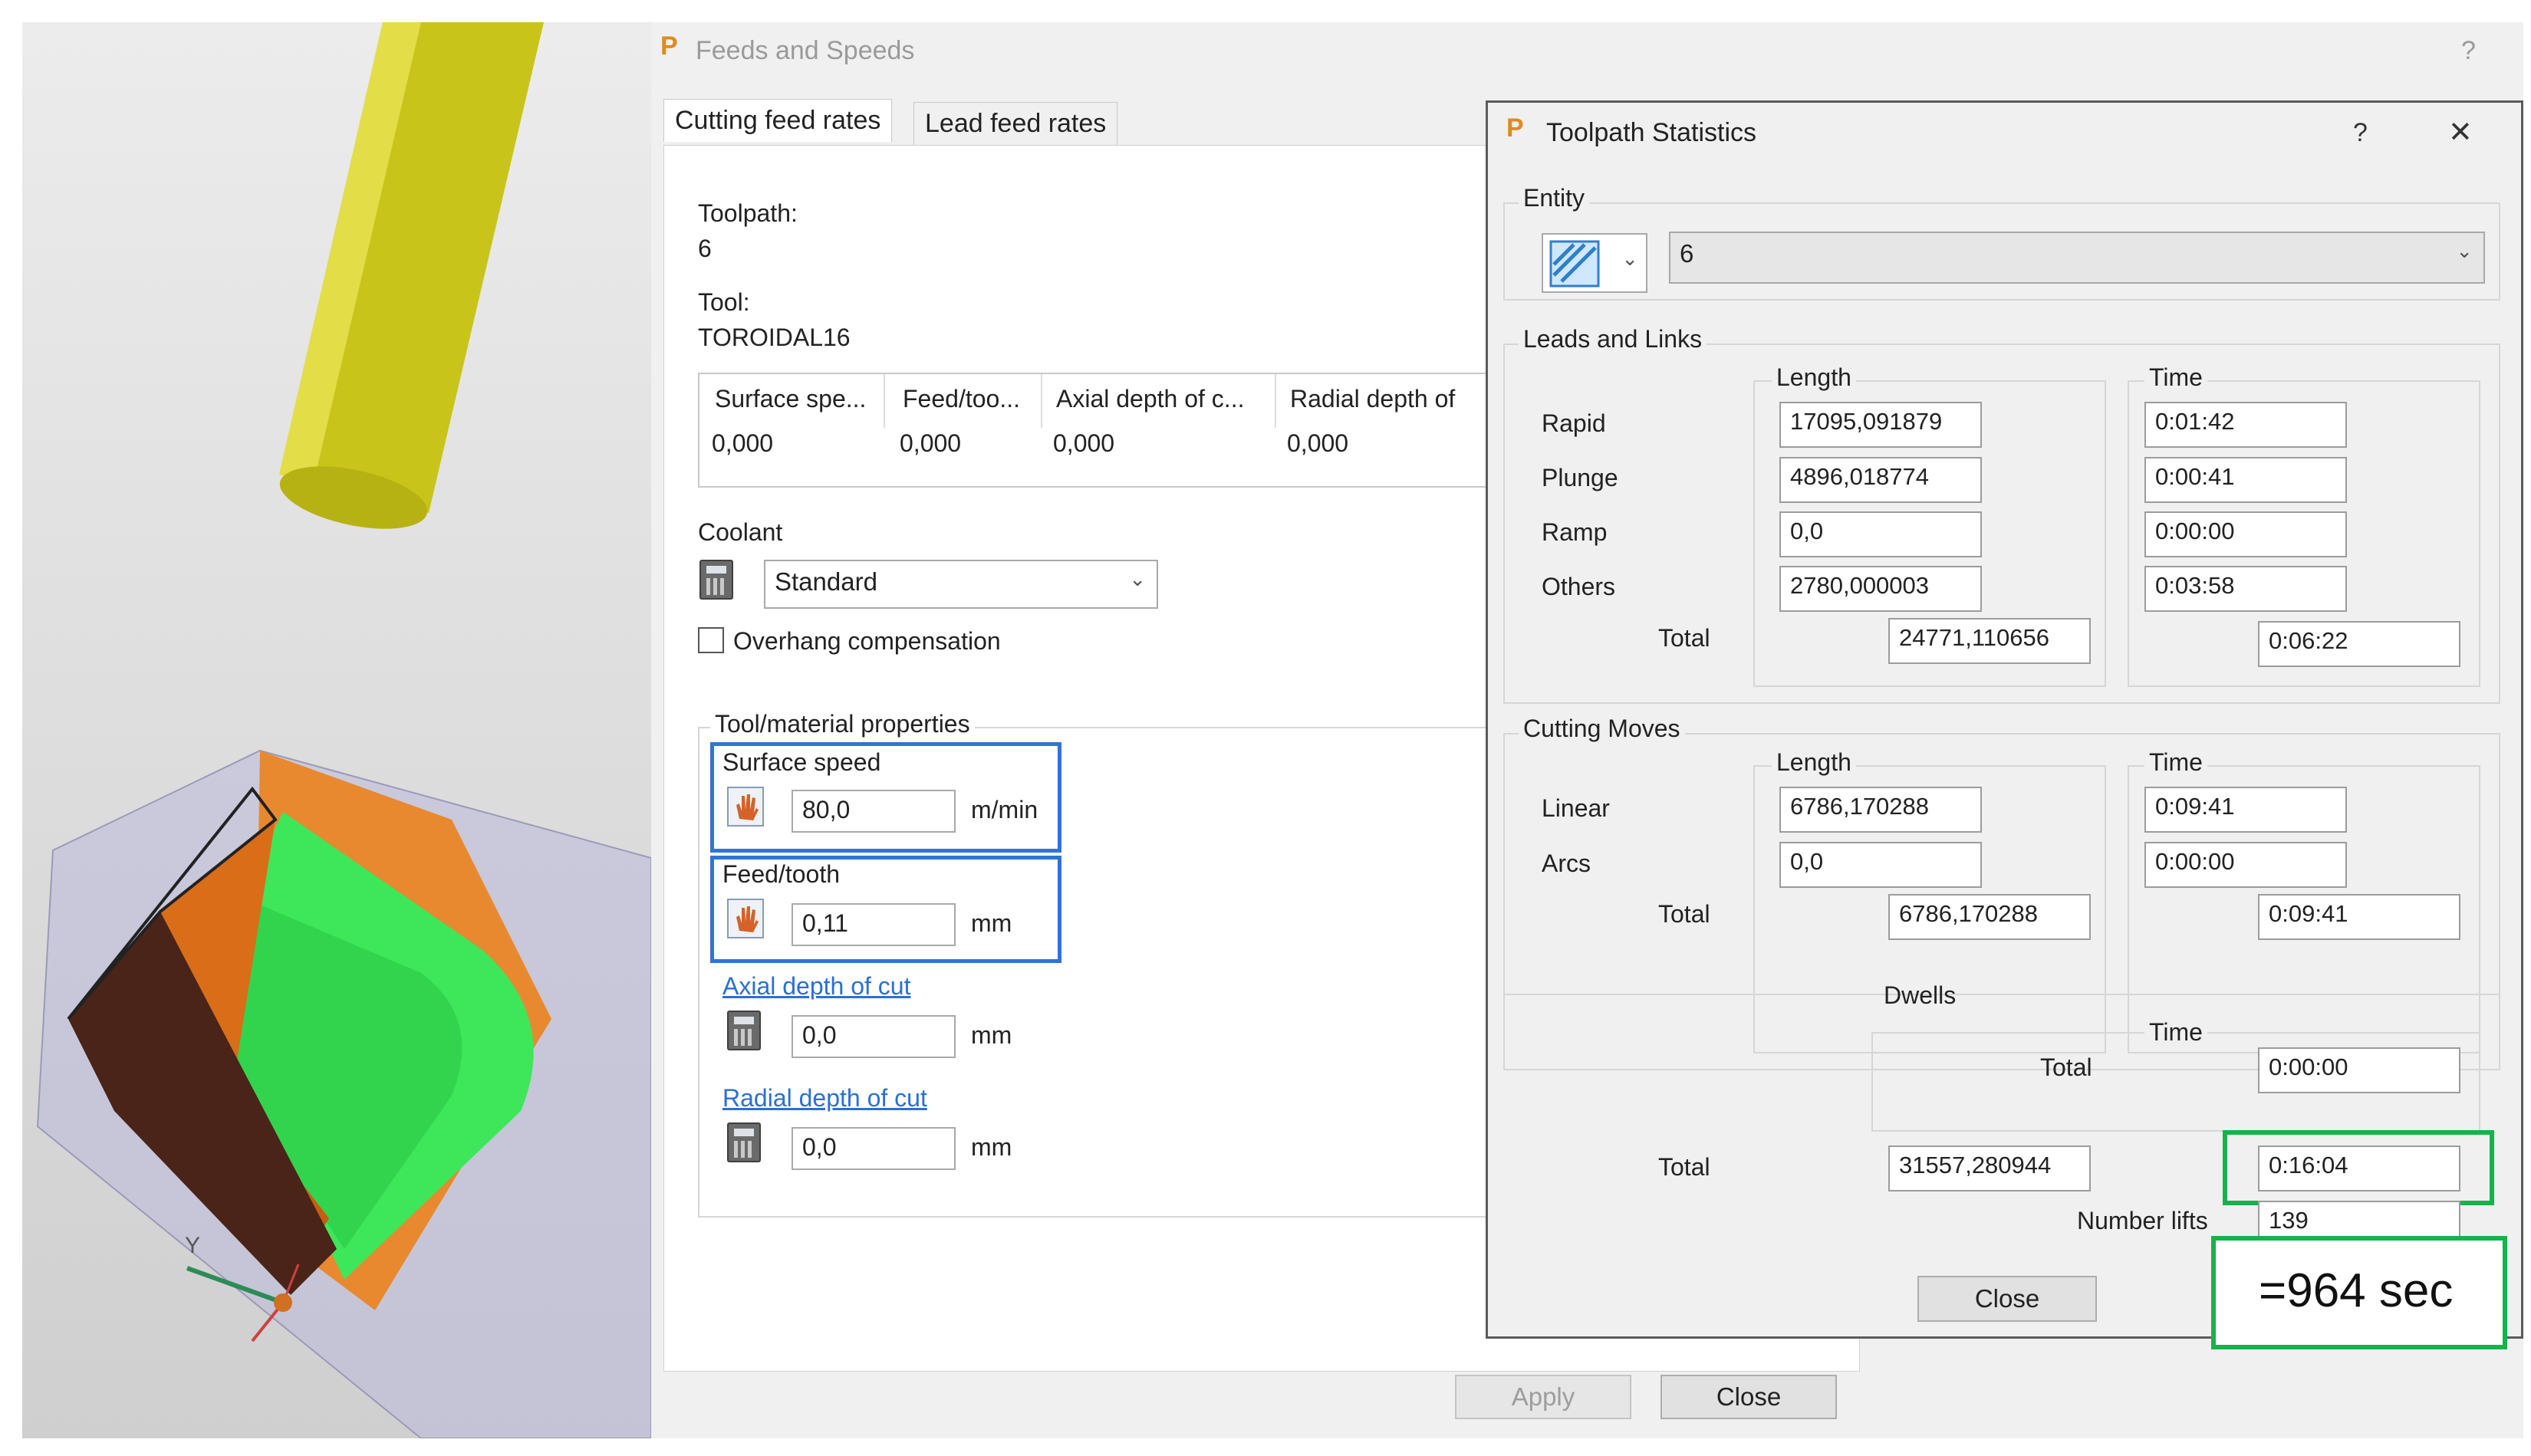 This screenshot has width=2531, height=1456. I want to click on tab-lead-feed-rates: Lead feed rates, so click(1015, 123).